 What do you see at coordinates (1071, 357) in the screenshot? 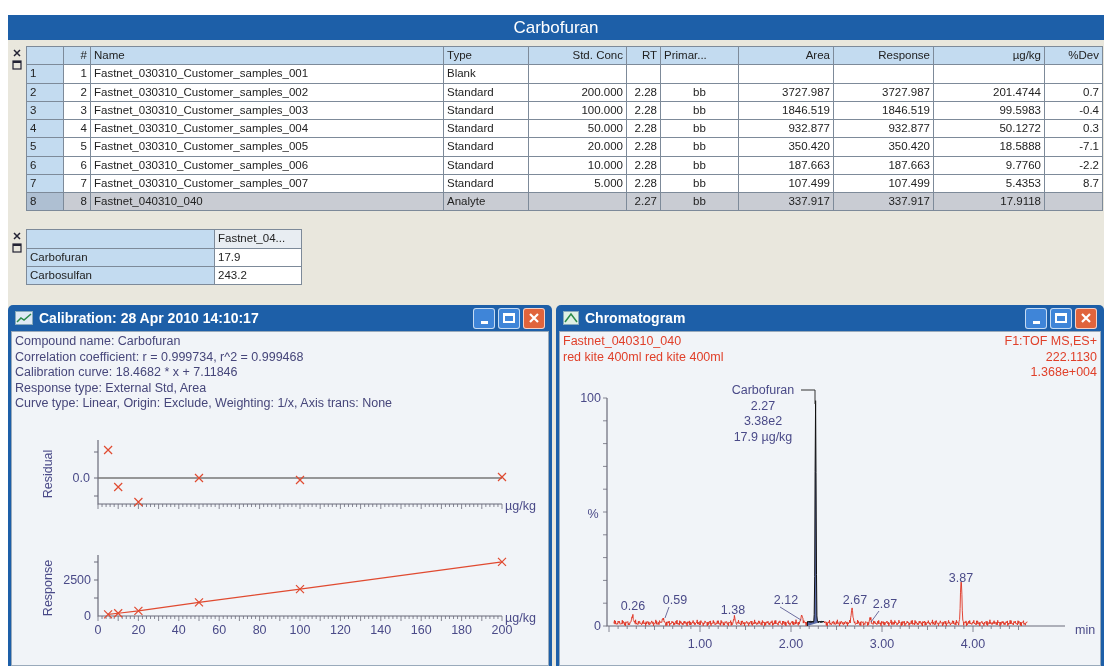
I see `trace-info-text: 222.1130` at bounding box center [1071, 357].